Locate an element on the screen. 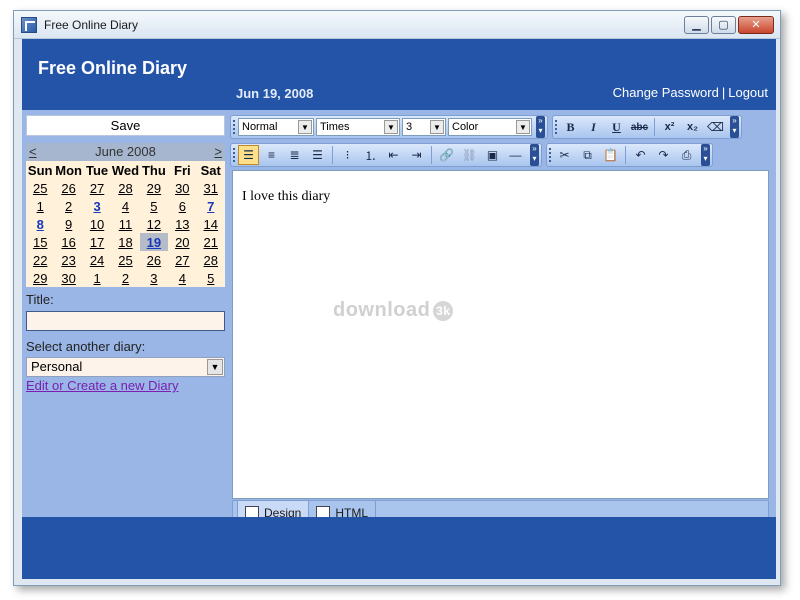 Image resolution: width=800 pixels, height=600 pixels. calendar-day: 24 is located at coordinates (97, 260).